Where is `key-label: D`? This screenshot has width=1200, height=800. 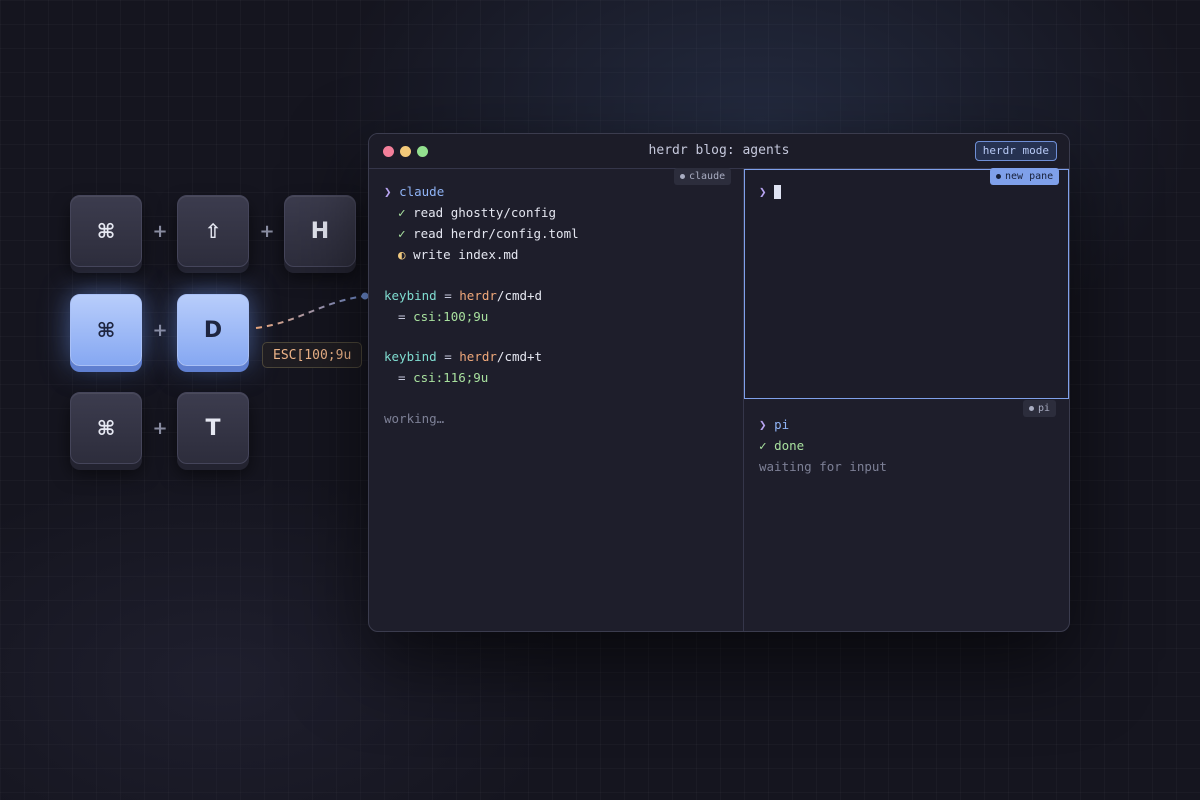 key-label: D is located at coordinates (213, 330).